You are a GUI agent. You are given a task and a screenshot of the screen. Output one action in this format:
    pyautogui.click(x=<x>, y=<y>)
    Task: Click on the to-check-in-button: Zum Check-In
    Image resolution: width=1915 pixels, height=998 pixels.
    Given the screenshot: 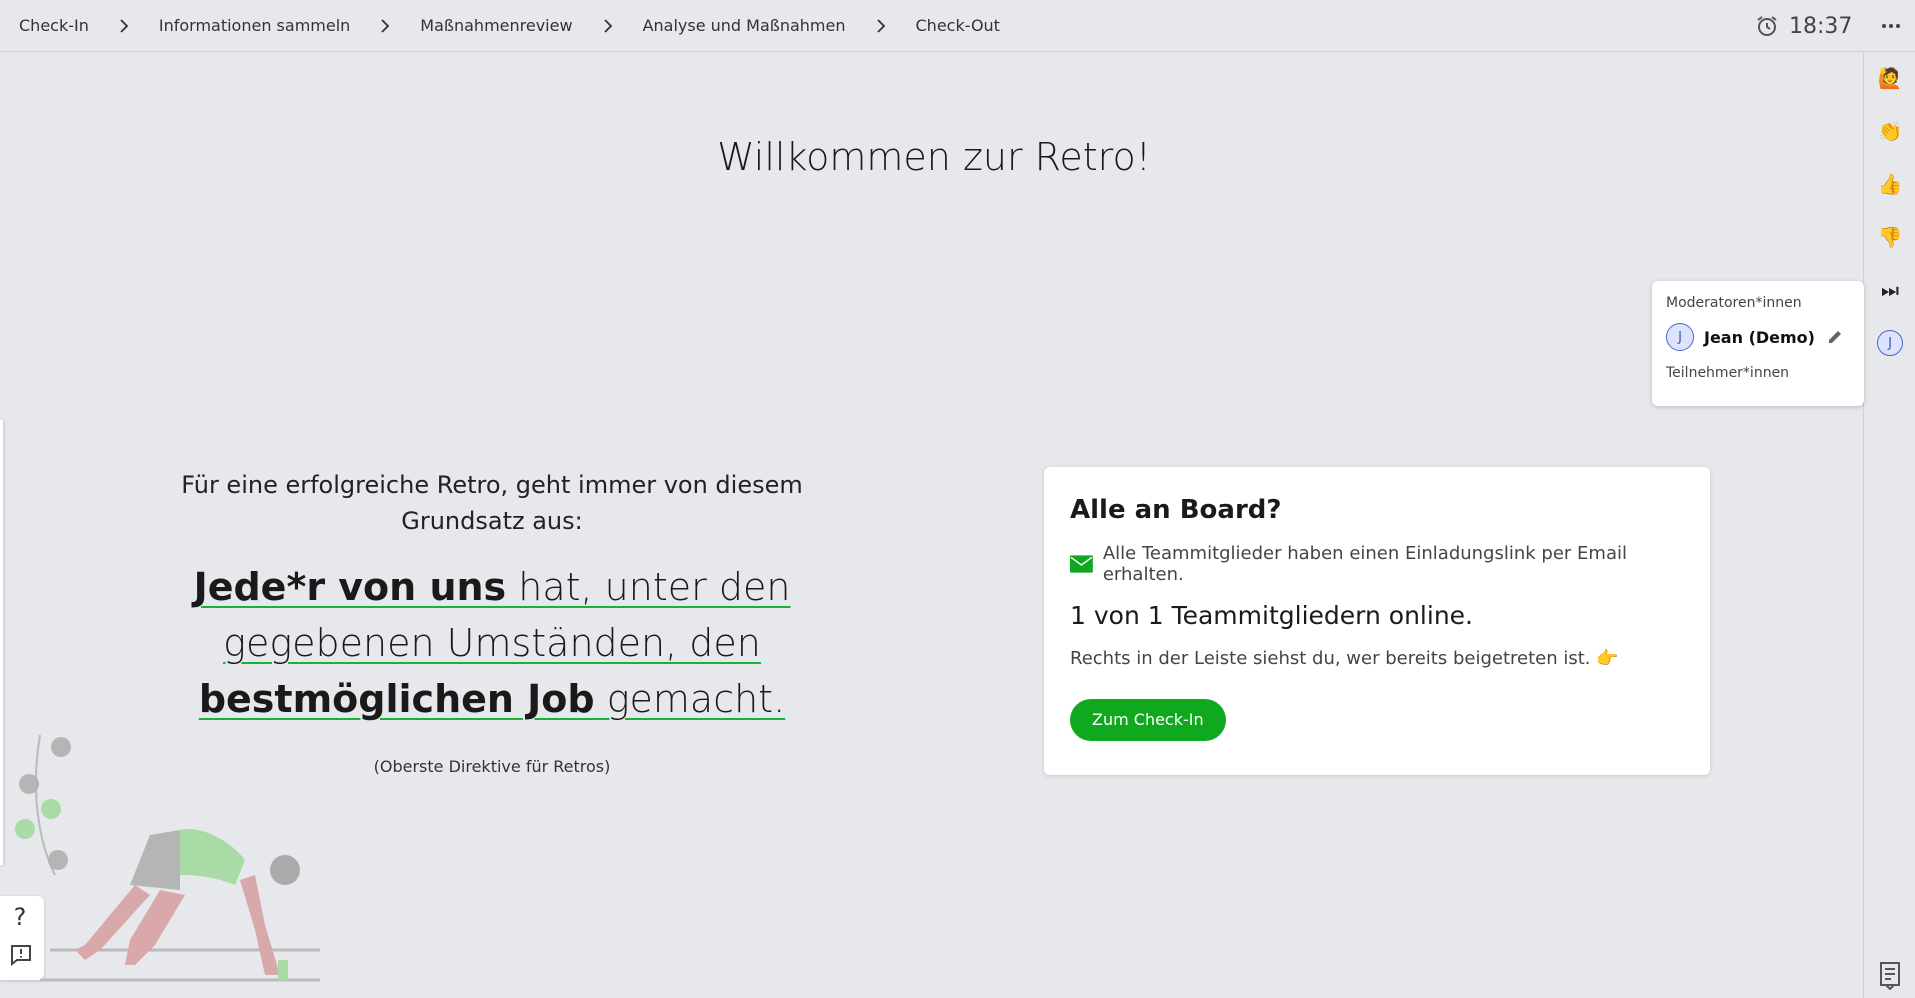 What is the action you would take?
    pyautogui.click(x=1148, y=720)
    